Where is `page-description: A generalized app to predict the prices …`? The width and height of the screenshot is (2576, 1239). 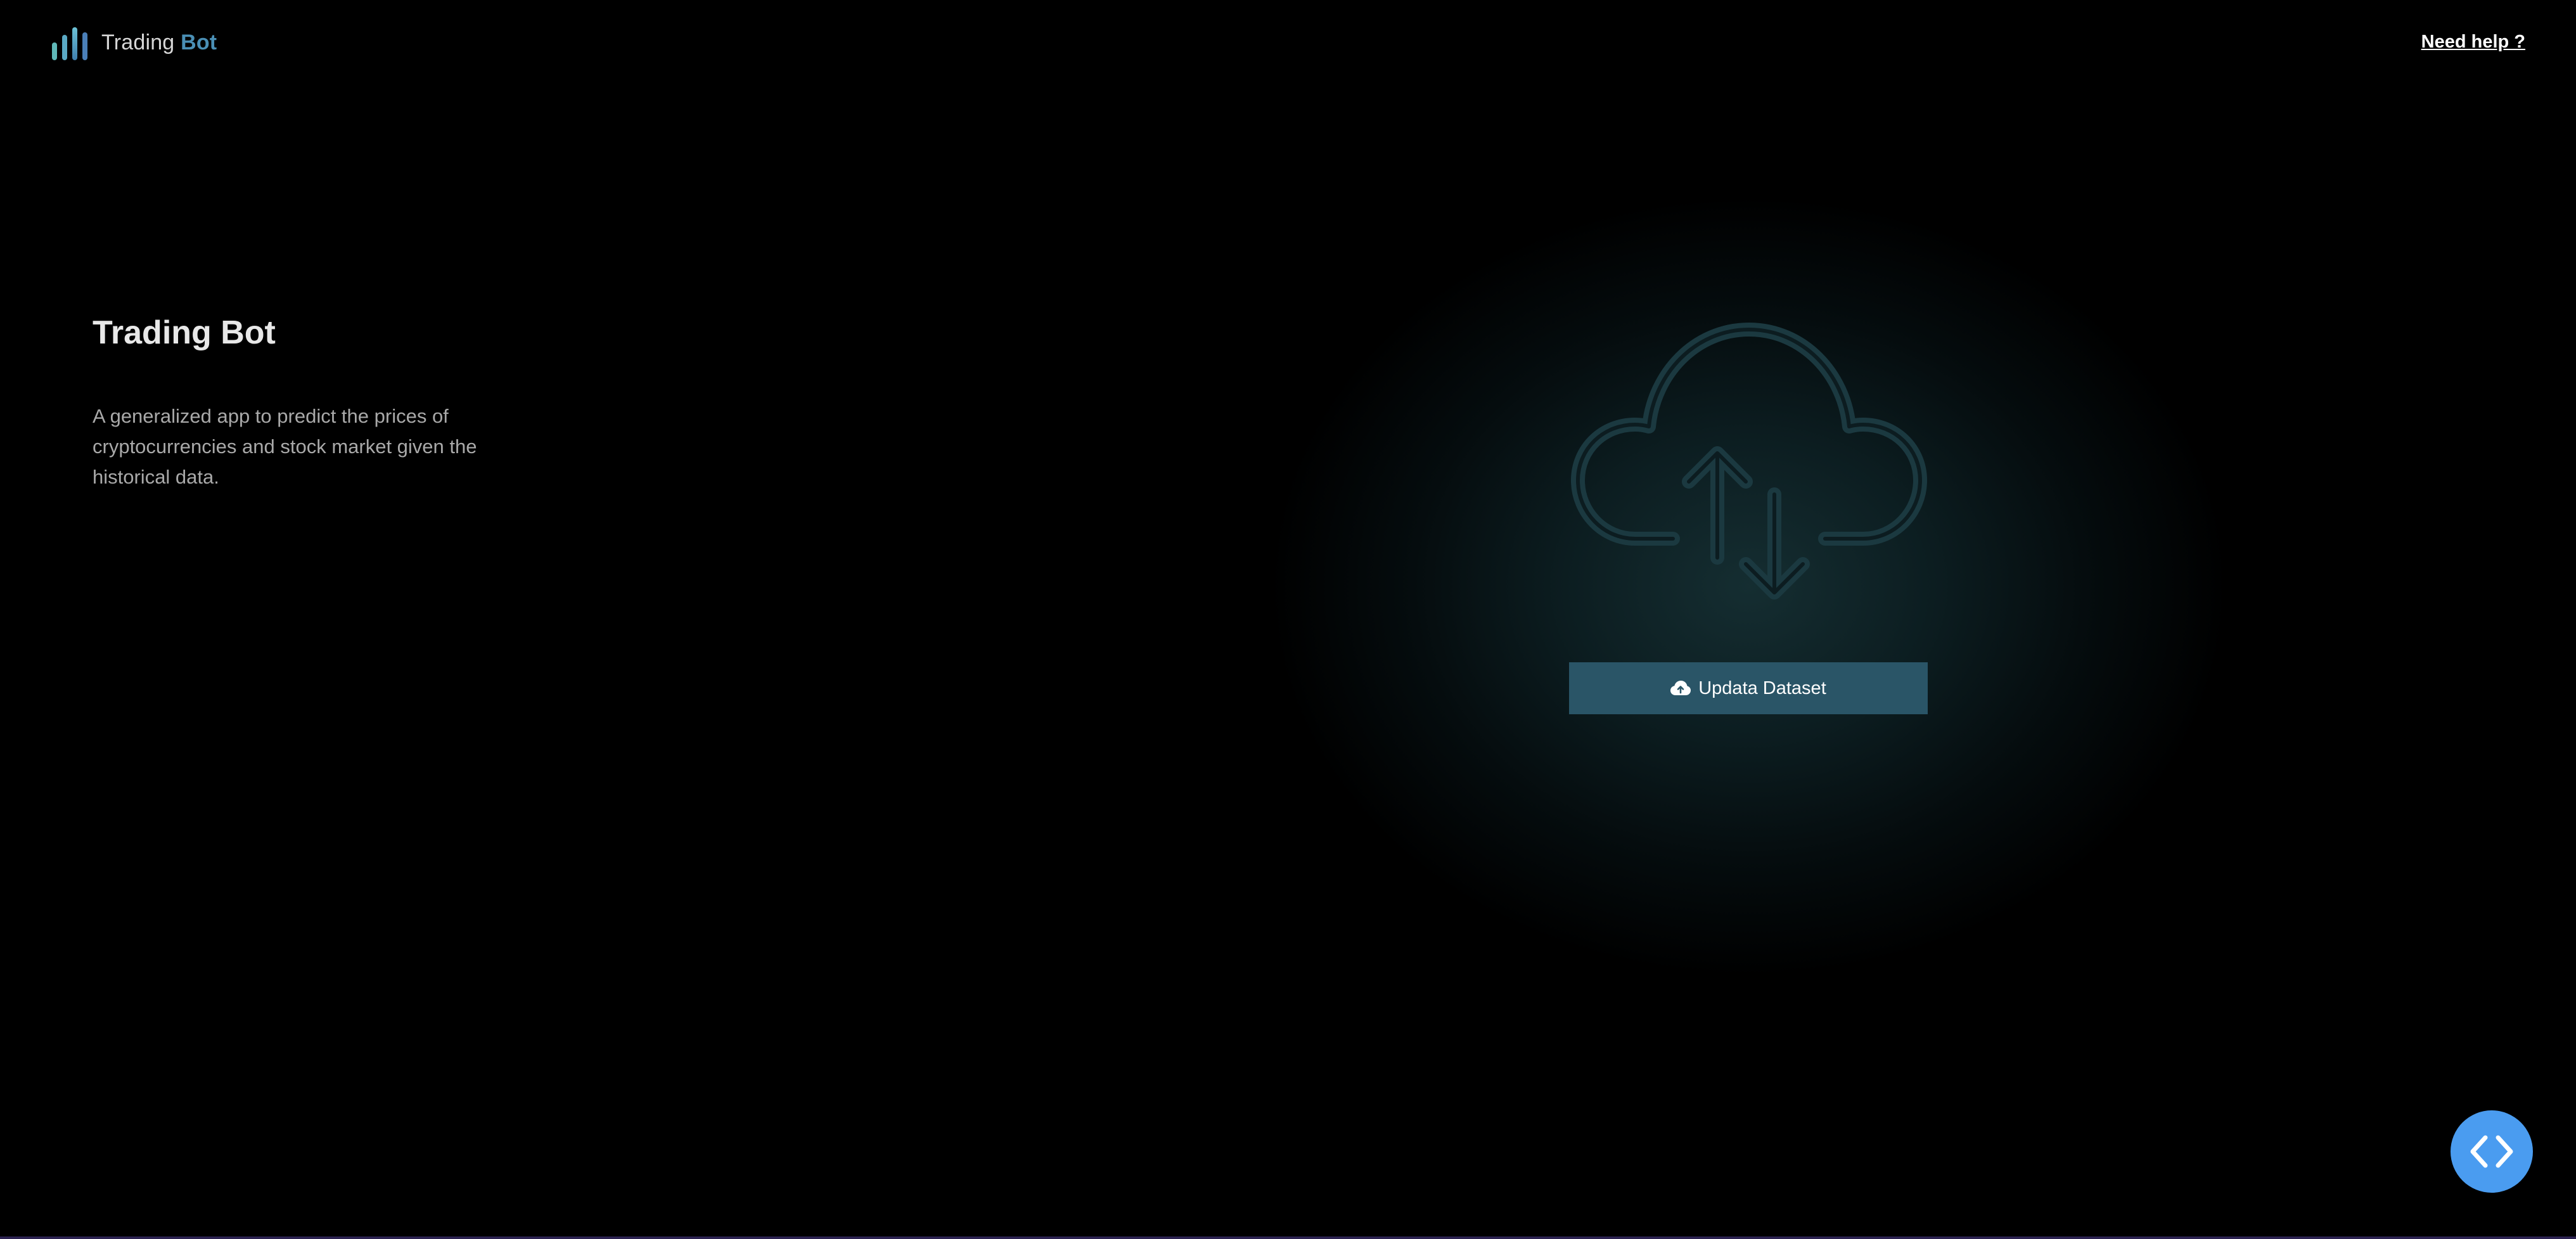
page-description: A generalized app to predict the prices … is located at coordinates (285, 446).